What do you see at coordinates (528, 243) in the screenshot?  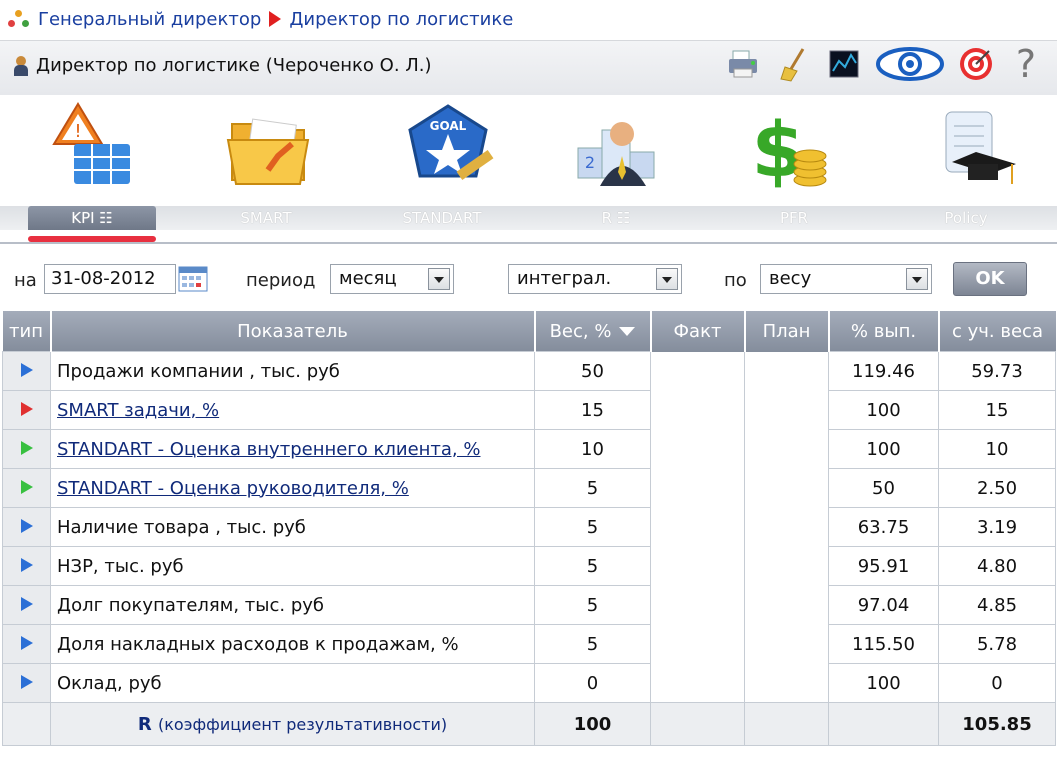 I see `tab-divider` at bounding box center [528, 243].